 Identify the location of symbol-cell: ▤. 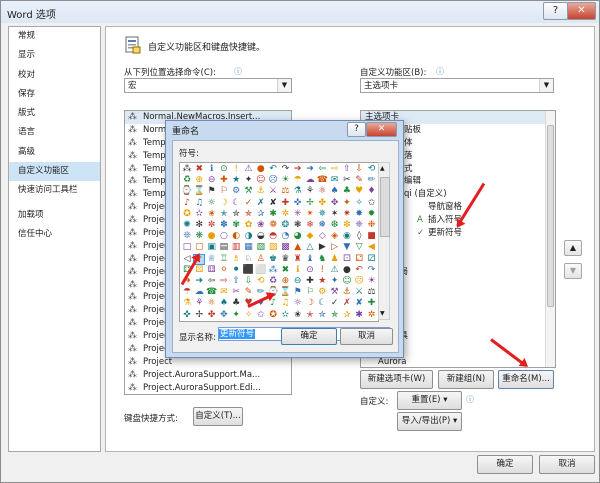
(224, 247).